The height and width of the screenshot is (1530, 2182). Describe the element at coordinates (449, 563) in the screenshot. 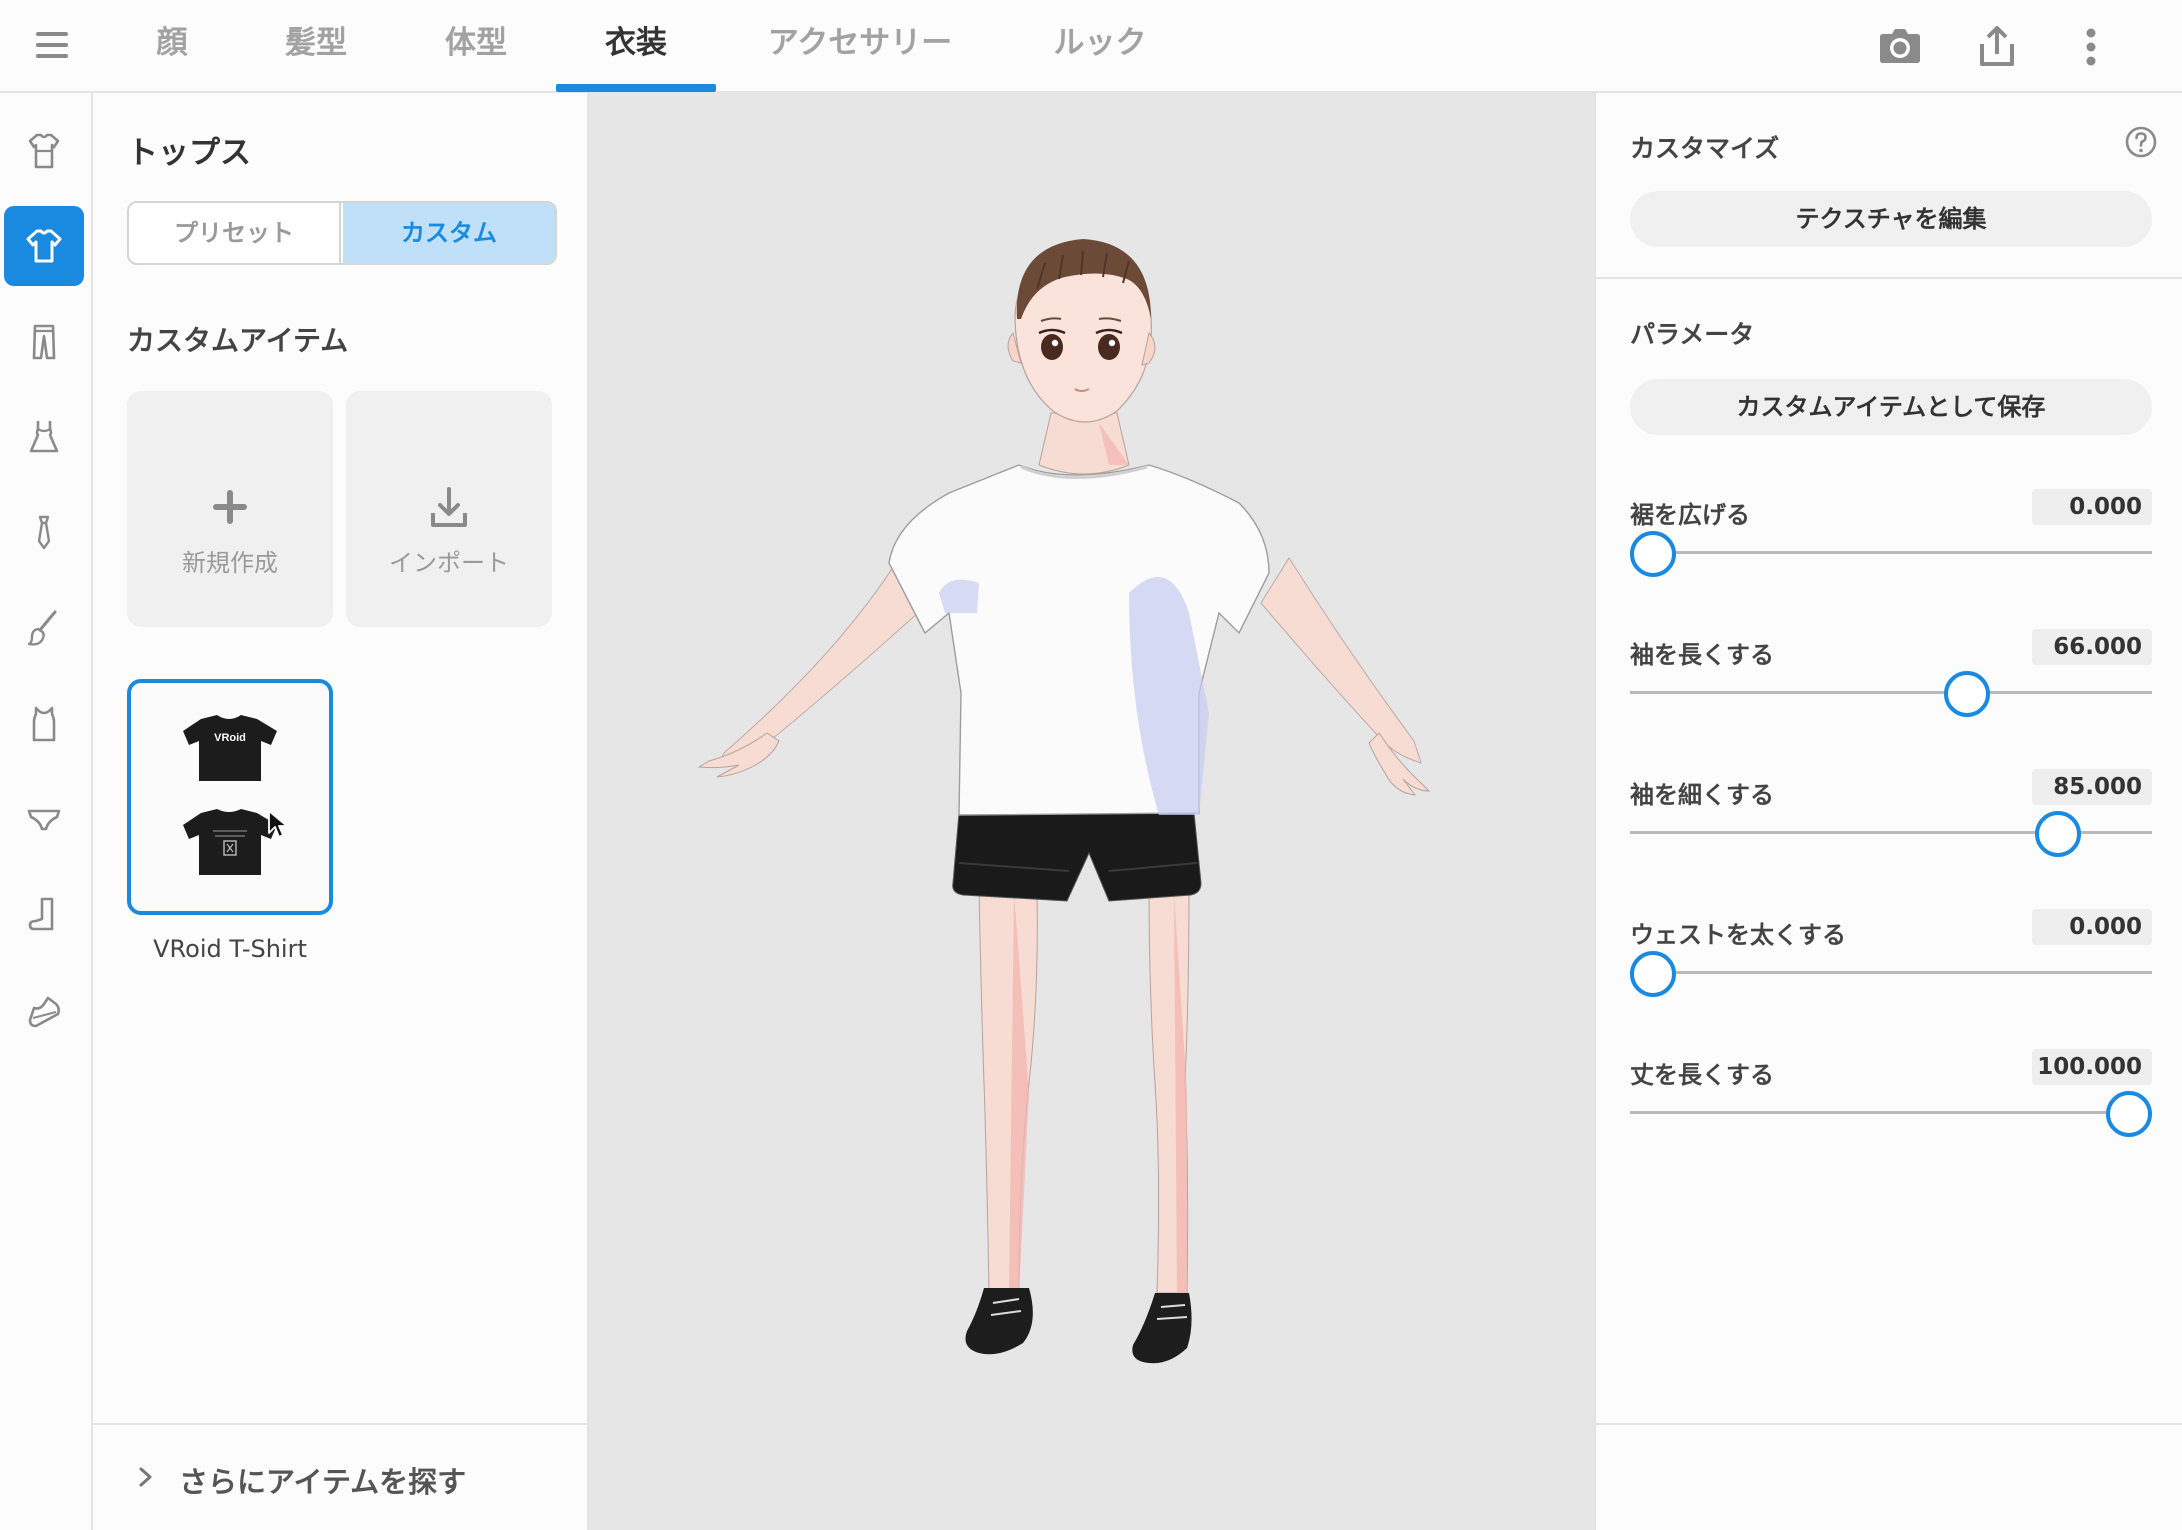

I see `import-label: インポート` at that location.